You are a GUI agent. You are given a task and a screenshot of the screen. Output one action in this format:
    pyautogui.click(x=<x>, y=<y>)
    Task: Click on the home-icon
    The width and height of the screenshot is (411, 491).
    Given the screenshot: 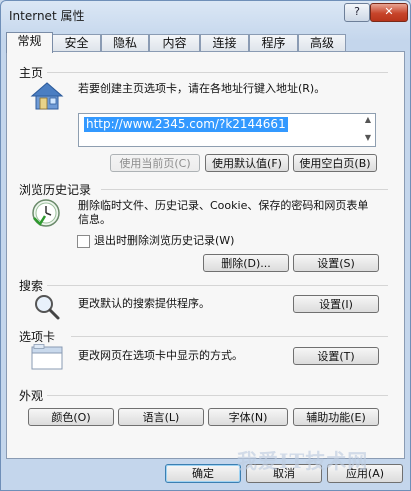 What is the action you would take?
    pyautogui.click(x=47, y=97)
    